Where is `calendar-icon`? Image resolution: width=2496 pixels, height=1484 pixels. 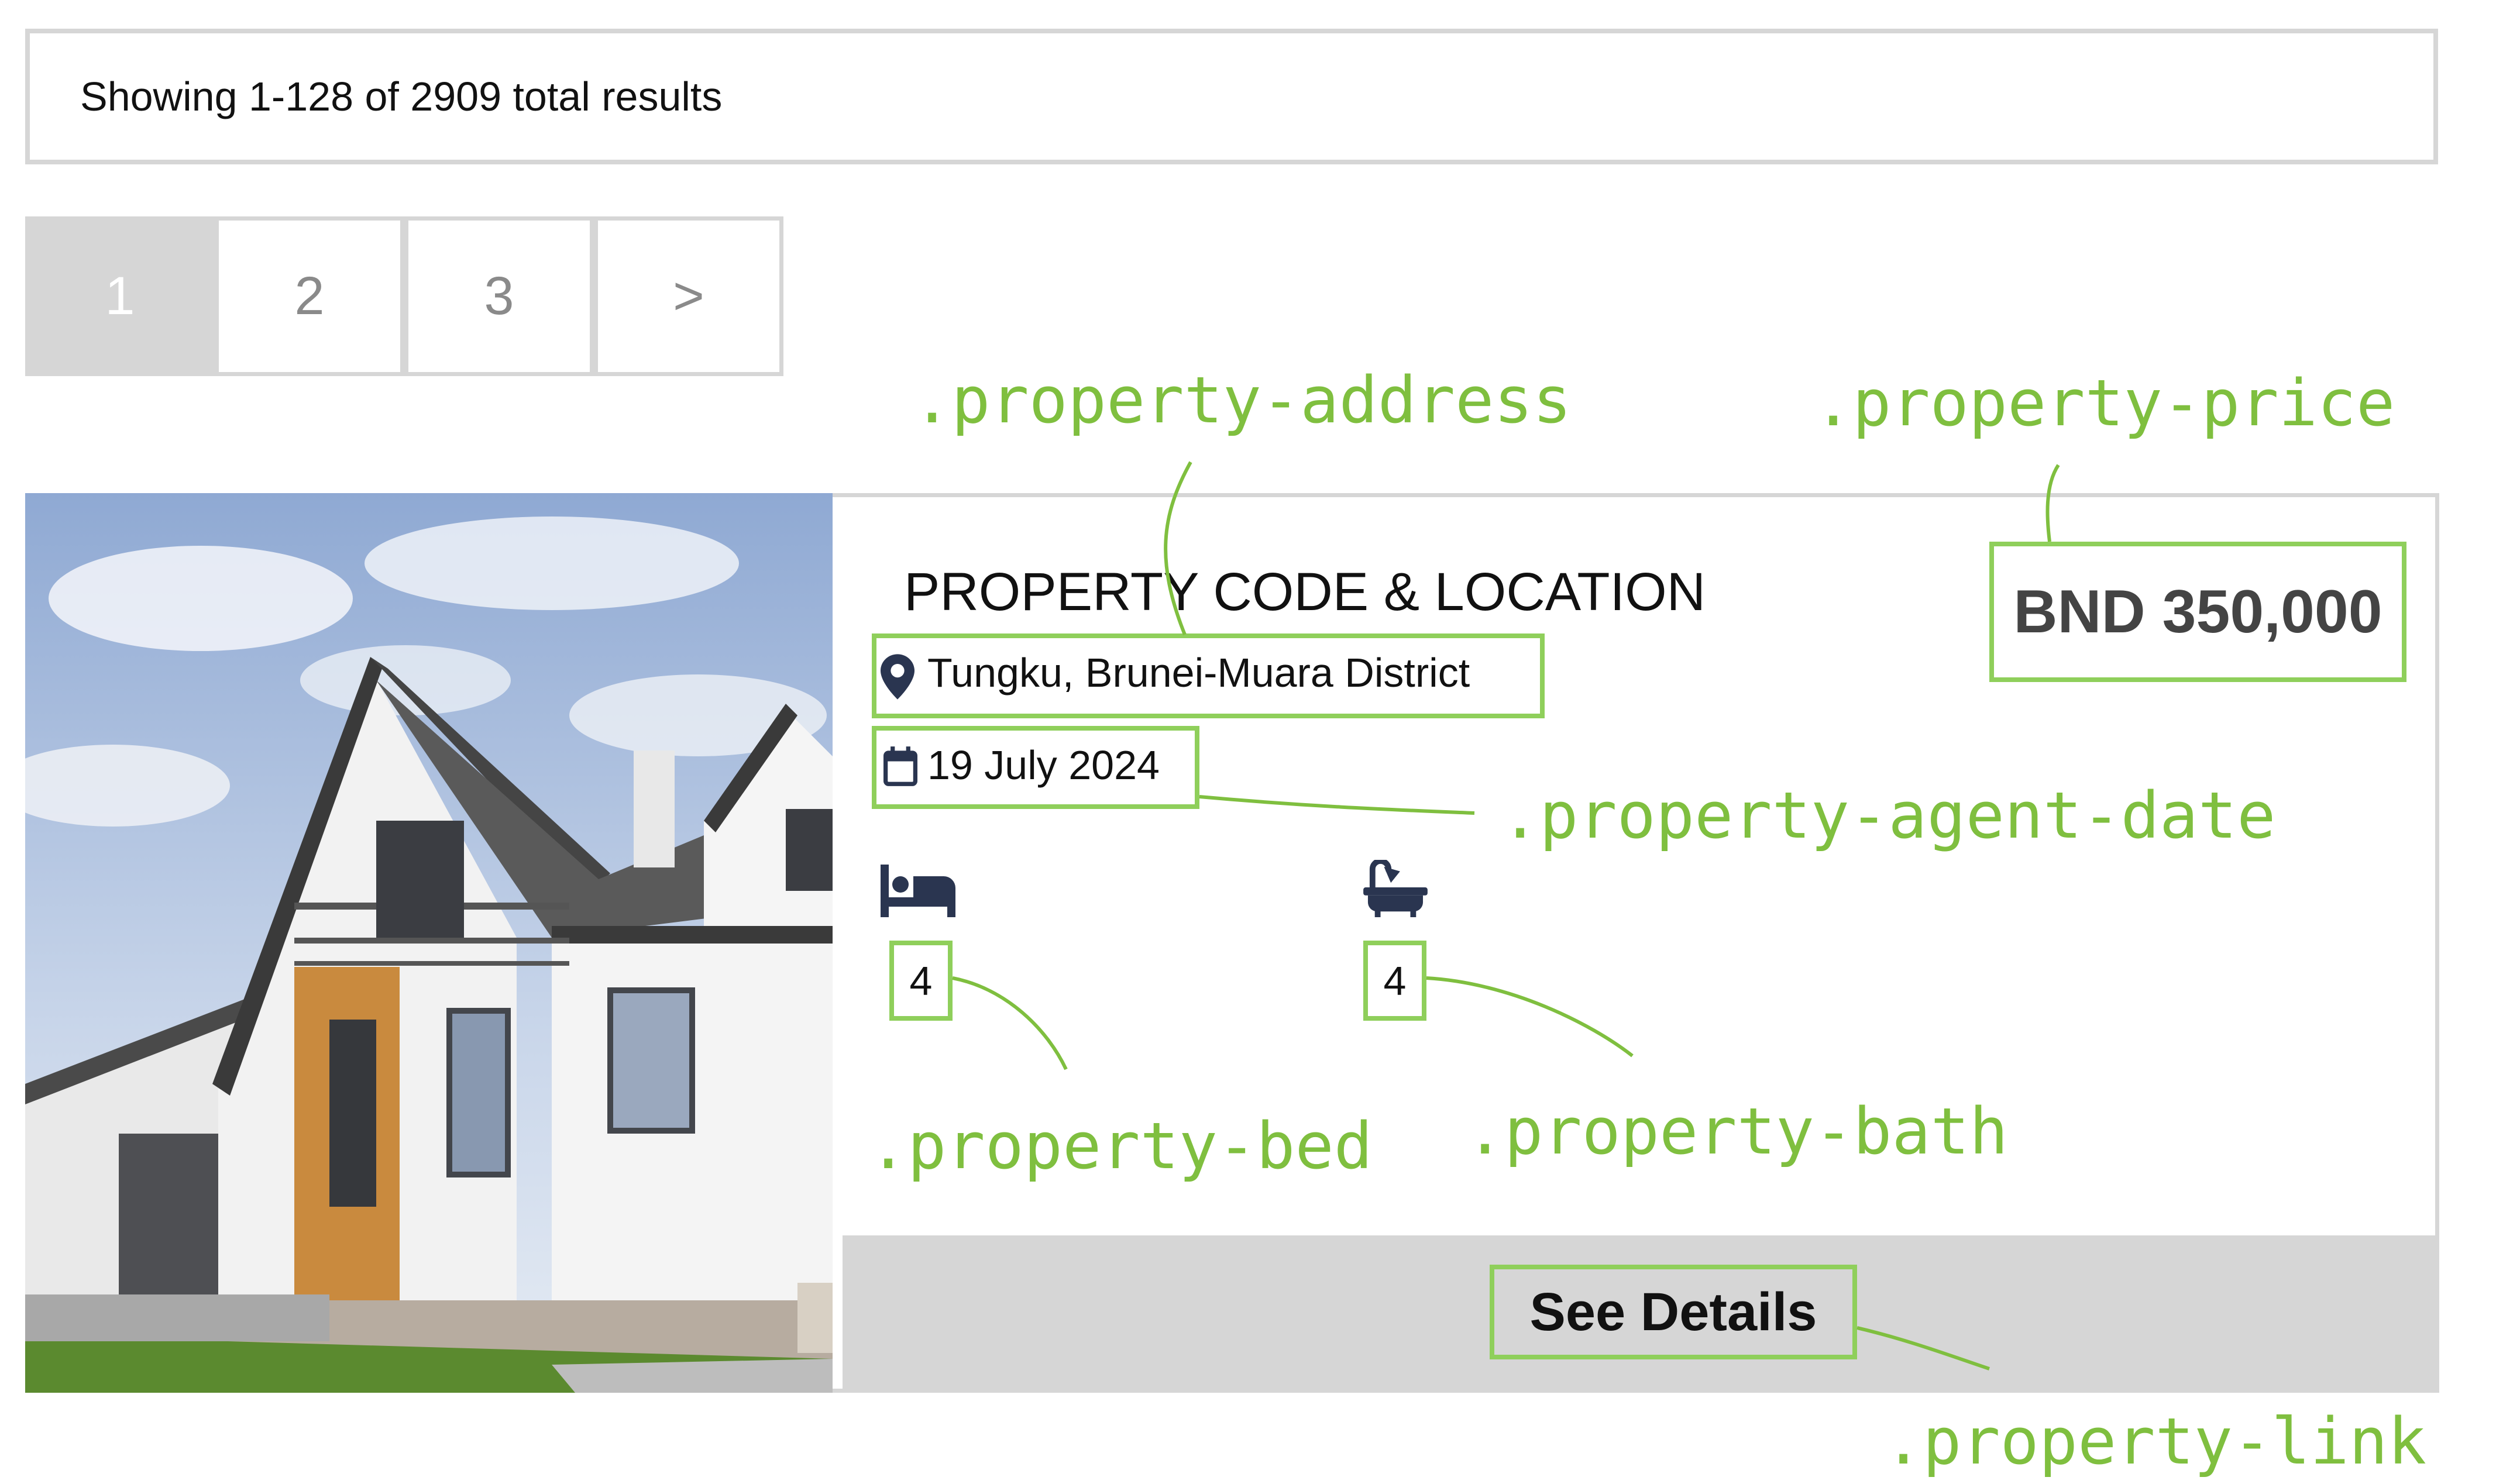 calendar-icon is located at coordinates (900, 767).